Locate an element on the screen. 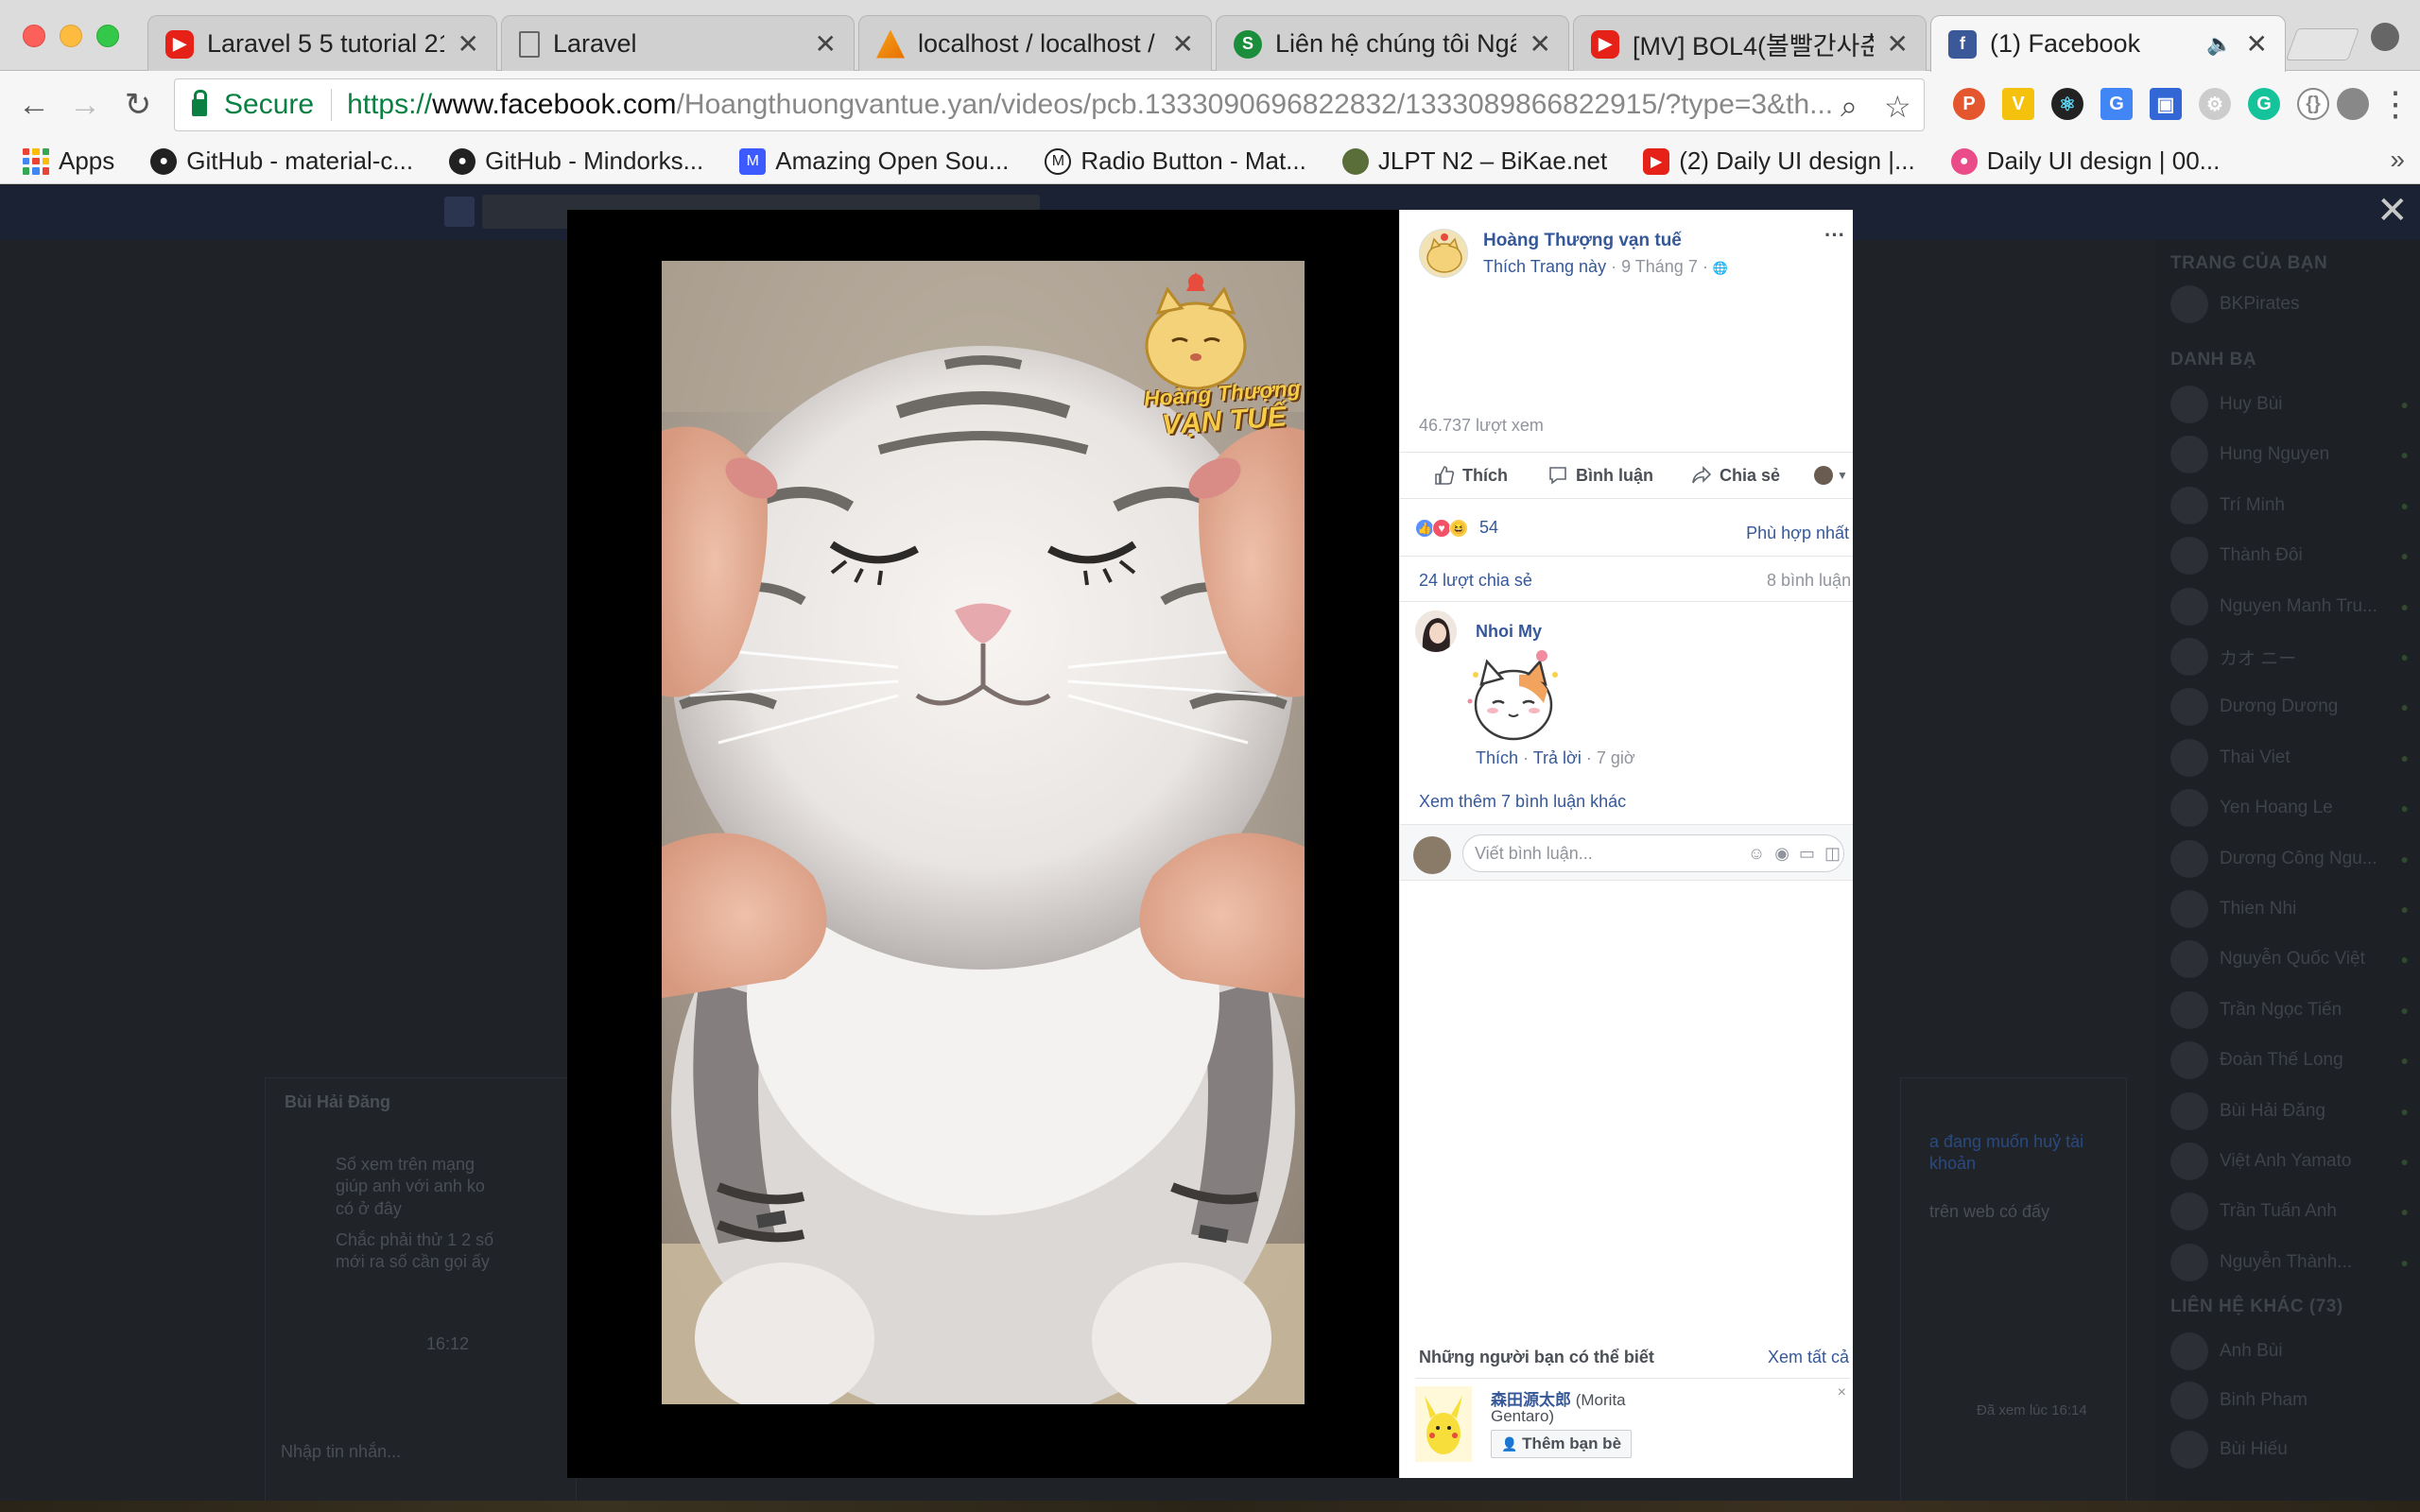  tab-phpmyadmin: localhost / localhost / p ✕ is located at coordinates (1035, 43).